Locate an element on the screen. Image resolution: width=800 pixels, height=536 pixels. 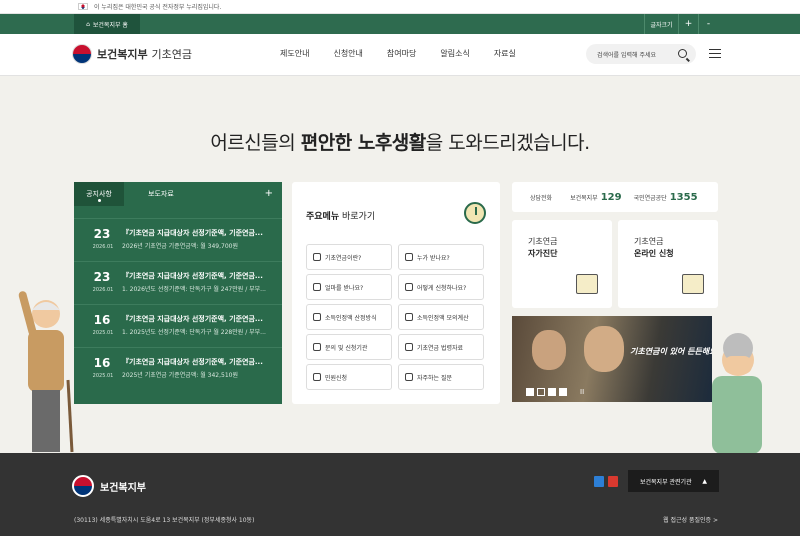
site-logo: 보건복지부 기초연금 is located at coordinates (132, 54).